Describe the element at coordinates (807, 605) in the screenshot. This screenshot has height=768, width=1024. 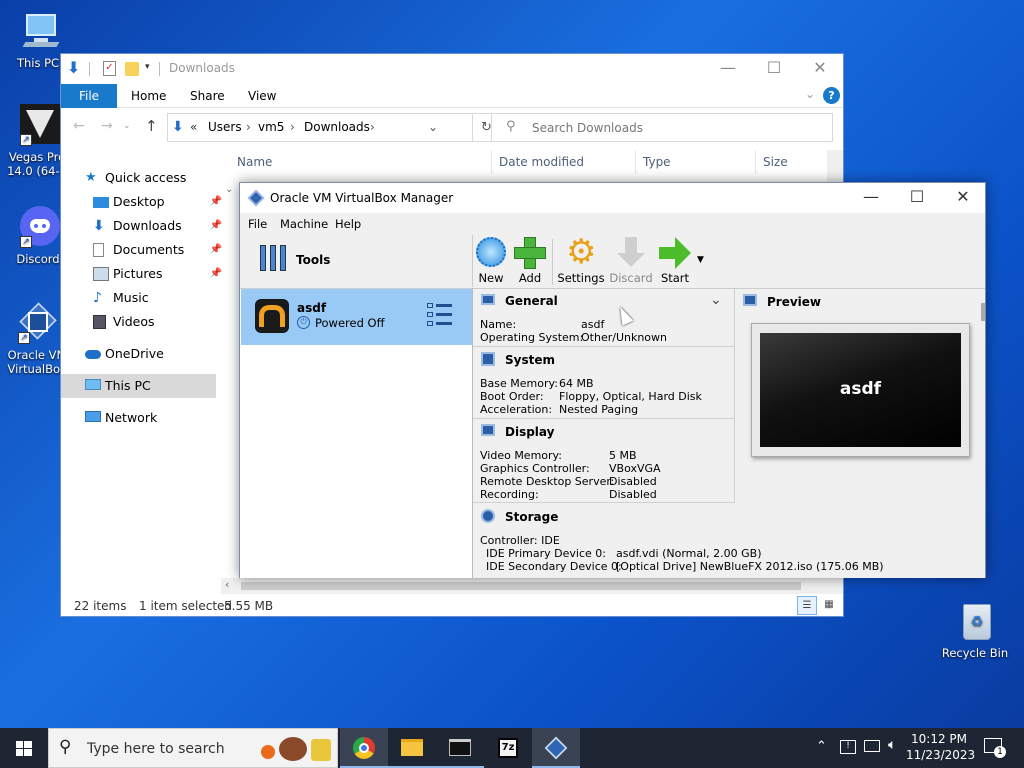
I see `details-view-button: ☰` at that location.